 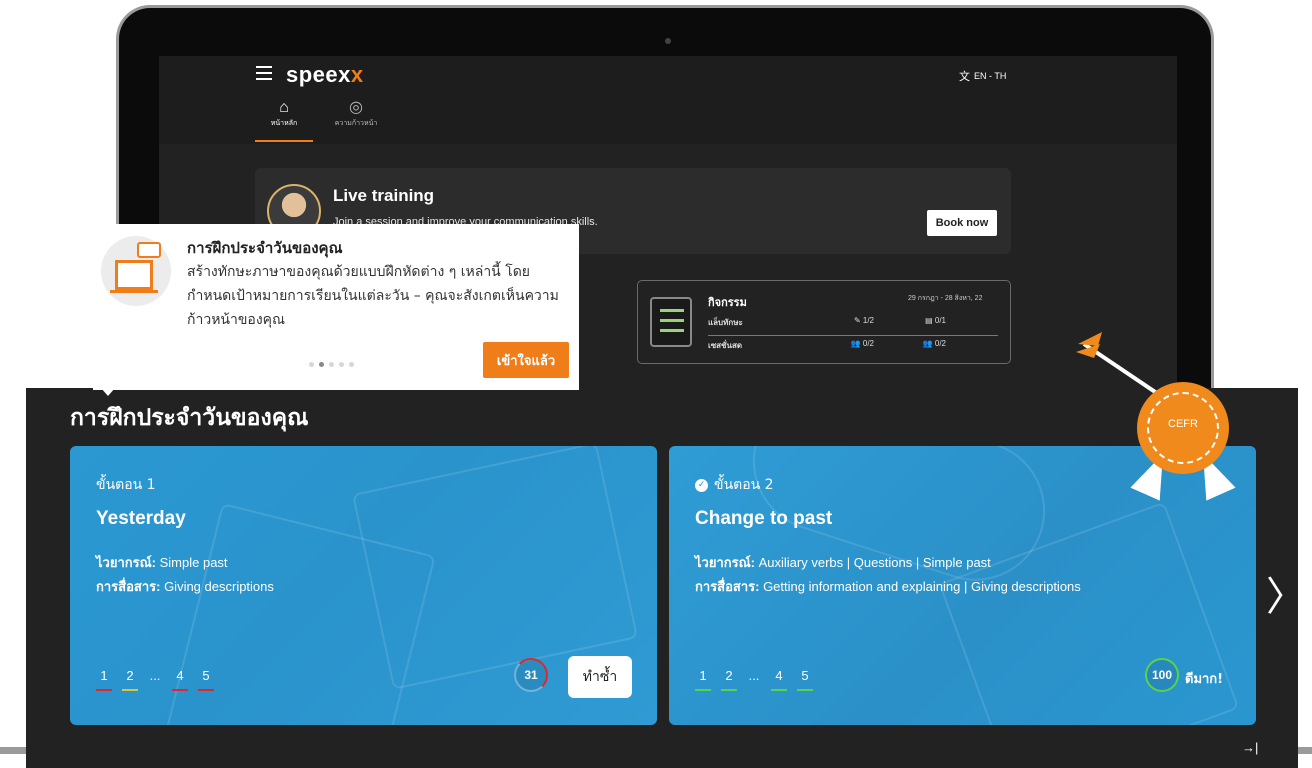 I want to click on language-switcher: 文 EN - TH, so click(x=982, y=76).